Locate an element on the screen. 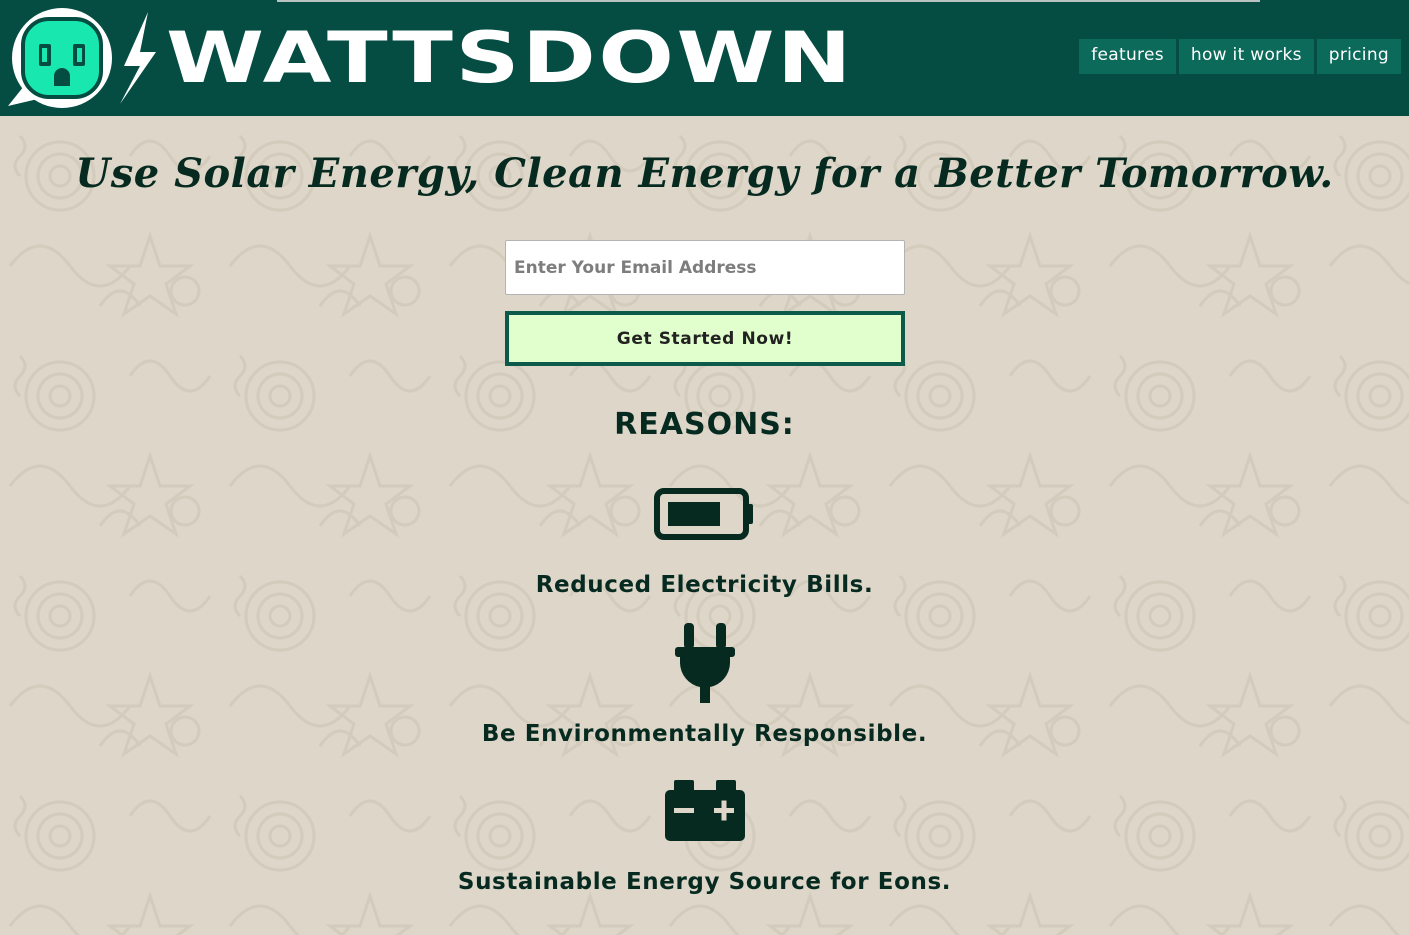 This screenshot has height=935, width=1409. battery-icon is located at coordinates (705, 514).